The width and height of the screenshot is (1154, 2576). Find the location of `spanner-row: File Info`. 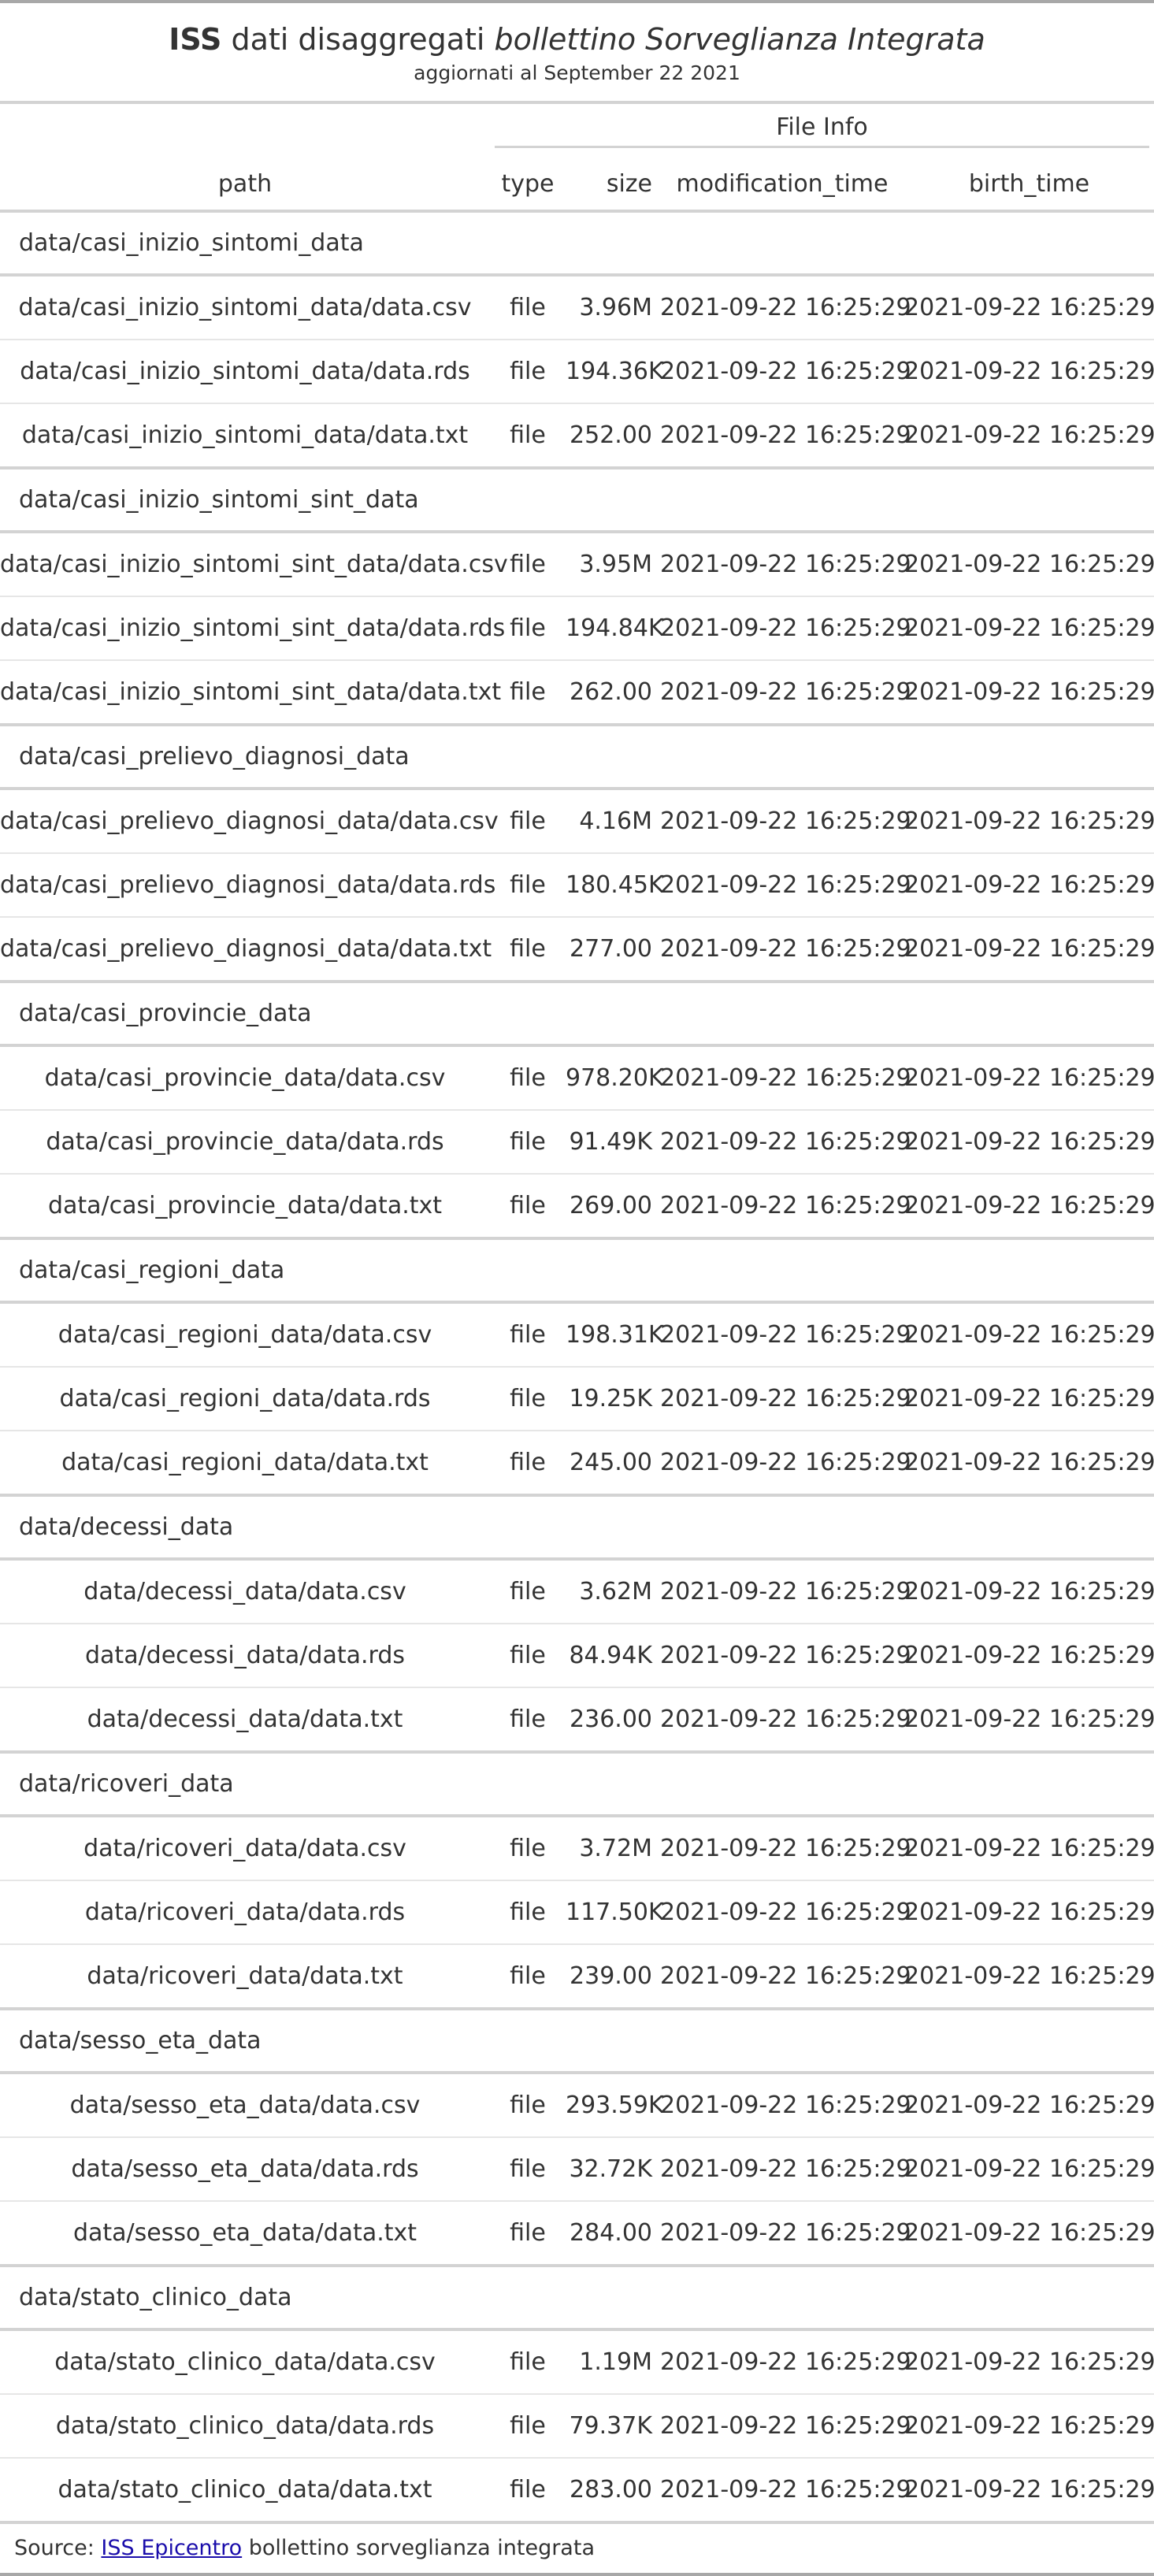

spanner-row: File Info is located at coordinates (577, 131).